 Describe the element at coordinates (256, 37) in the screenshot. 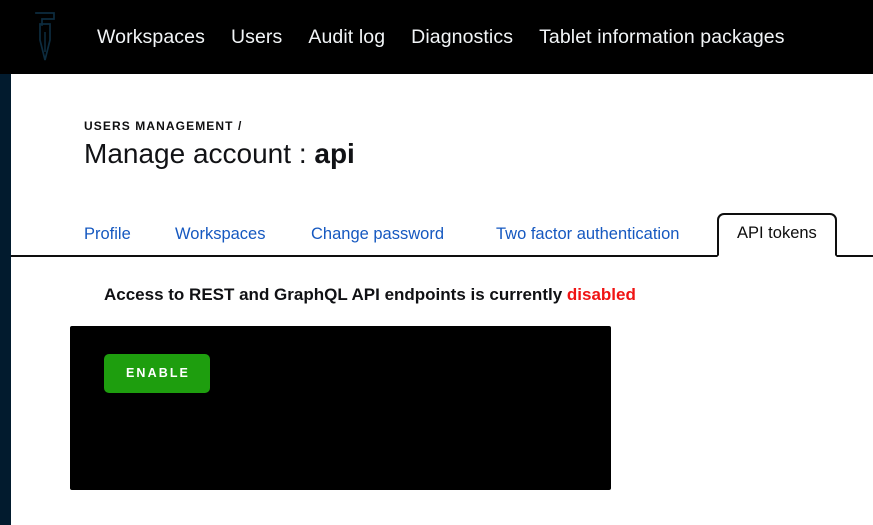

I see `nav-link-users: Users` at that location.